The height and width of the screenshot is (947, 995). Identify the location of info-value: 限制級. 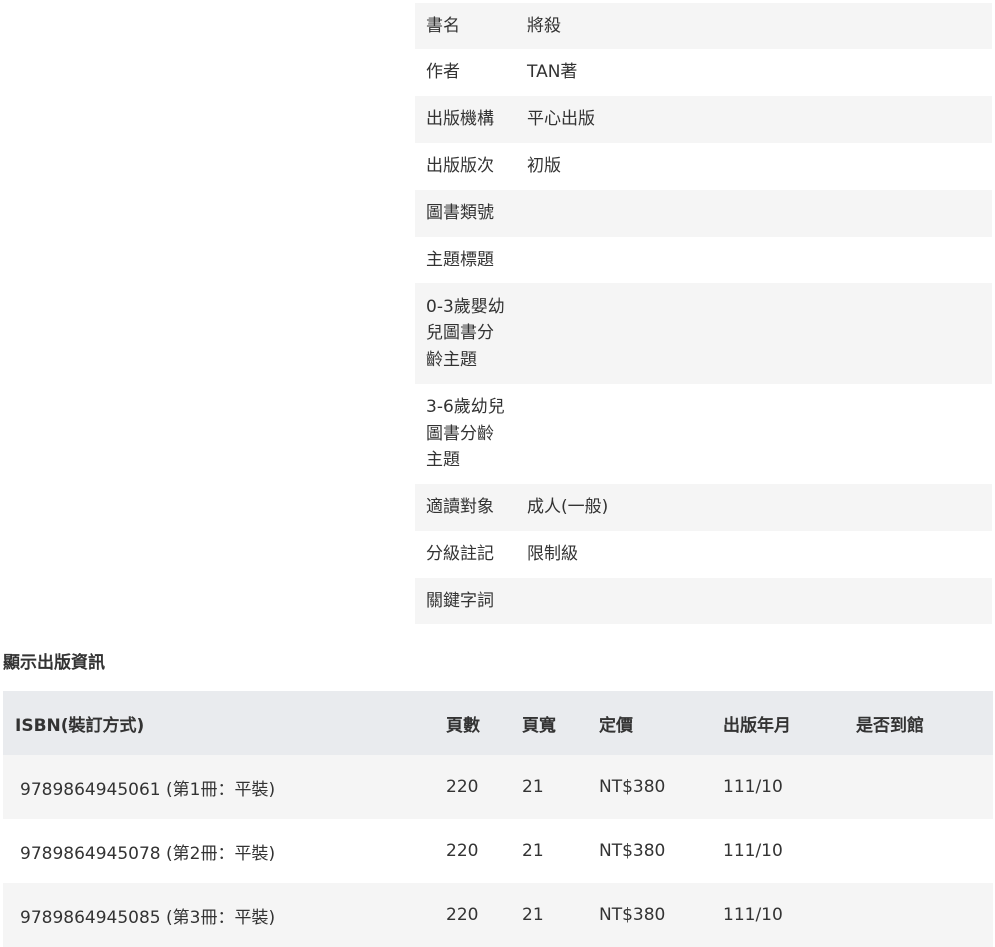
(552, 554).